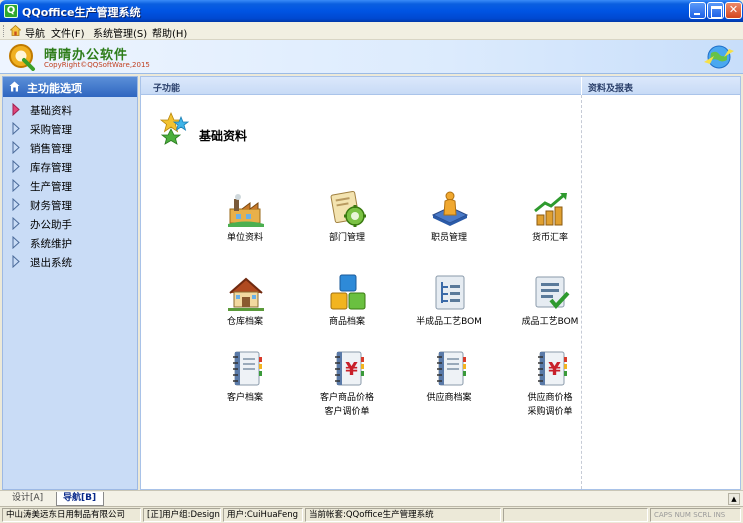 The image size is (743, 523). Describe the element at coordinates (361, 86) in the screenshot. I see `sub-function-header: 子功能` at that location.